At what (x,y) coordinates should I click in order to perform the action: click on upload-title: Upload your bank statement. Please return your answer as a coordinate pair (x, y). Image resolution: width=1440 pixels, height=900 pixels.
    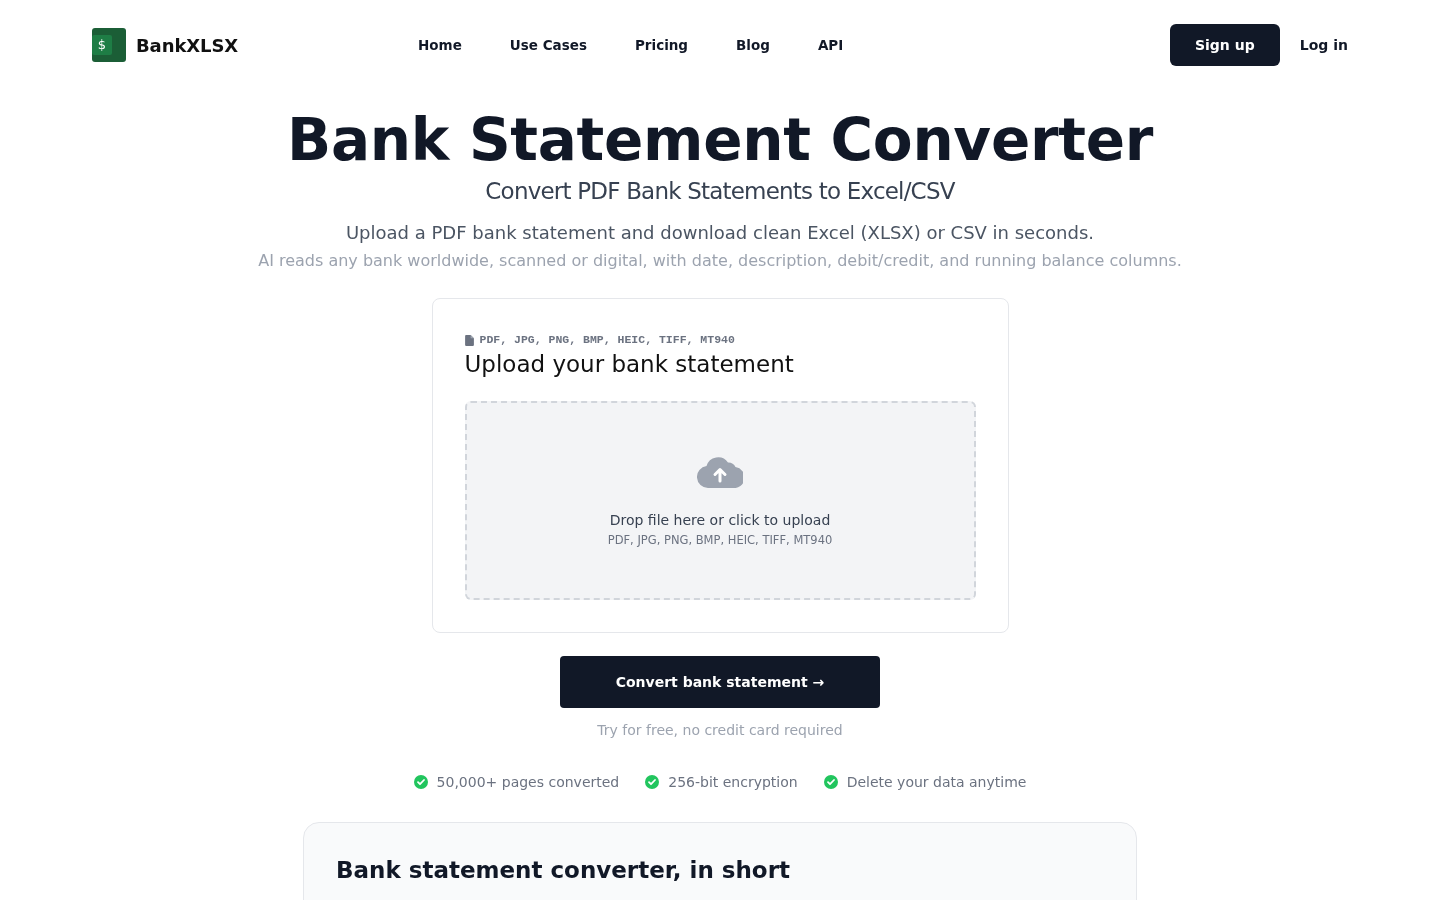
    Looking at the image, I should click on (629, 364).